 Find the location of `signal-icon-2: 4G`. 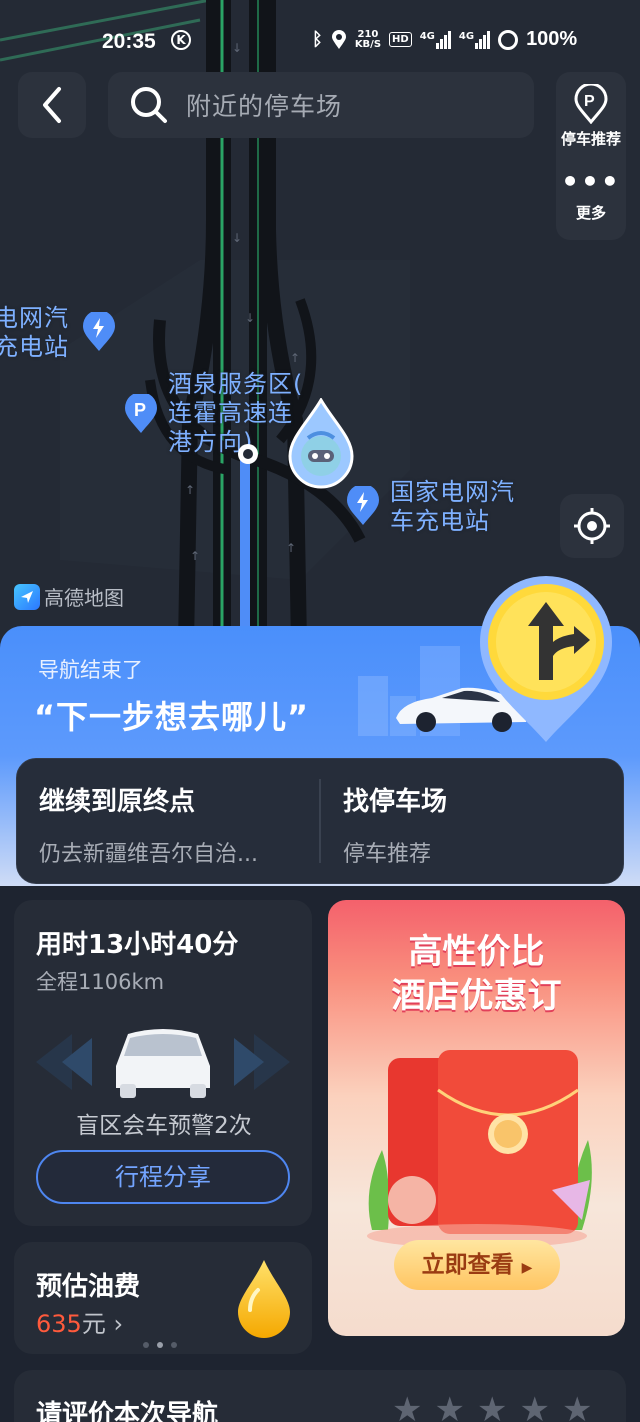

signal-icon-2: 4G is located at coordinates (474, 39).